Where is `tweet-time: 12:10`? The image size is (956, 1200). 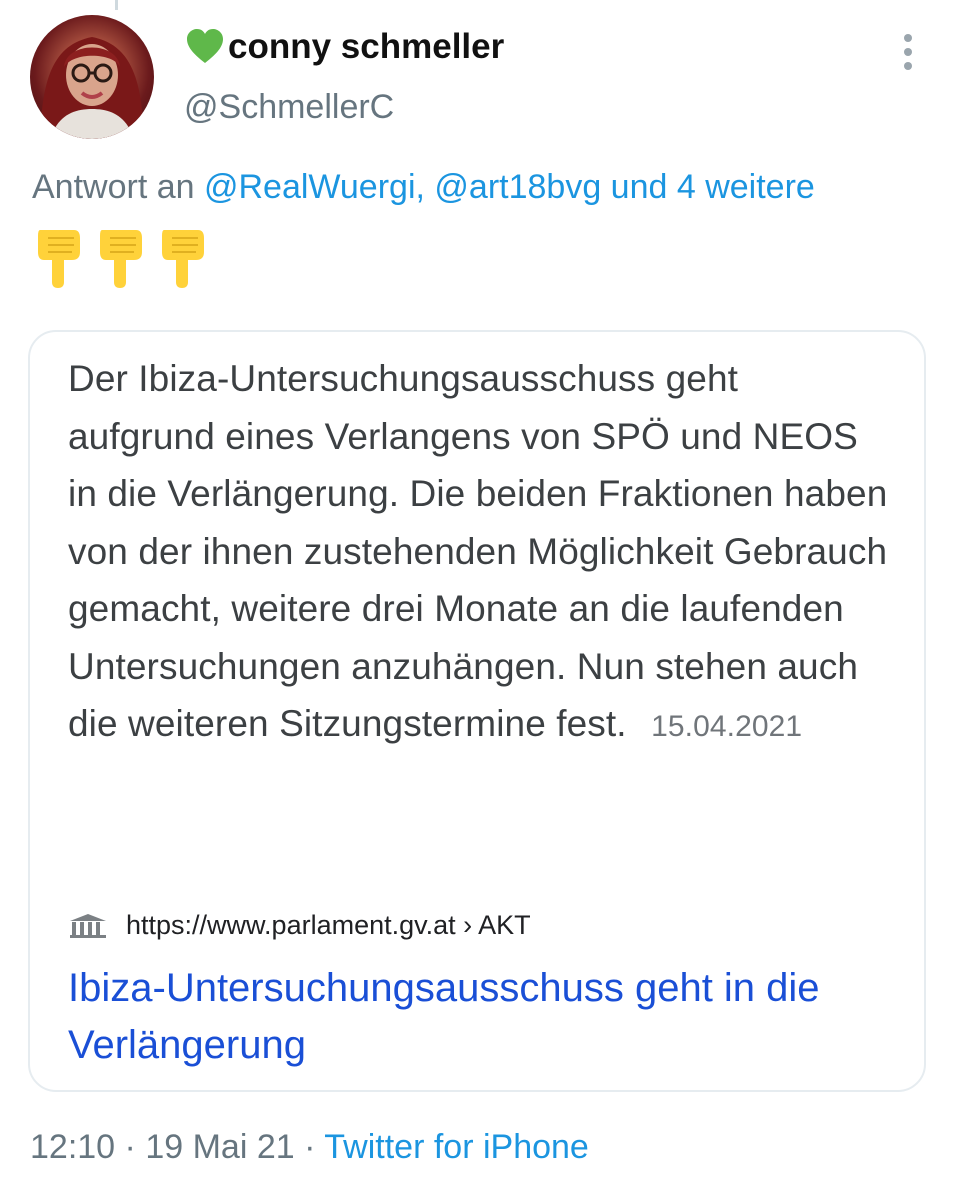 tweet-time: 12:10 is located at coordinates (73, 1147).